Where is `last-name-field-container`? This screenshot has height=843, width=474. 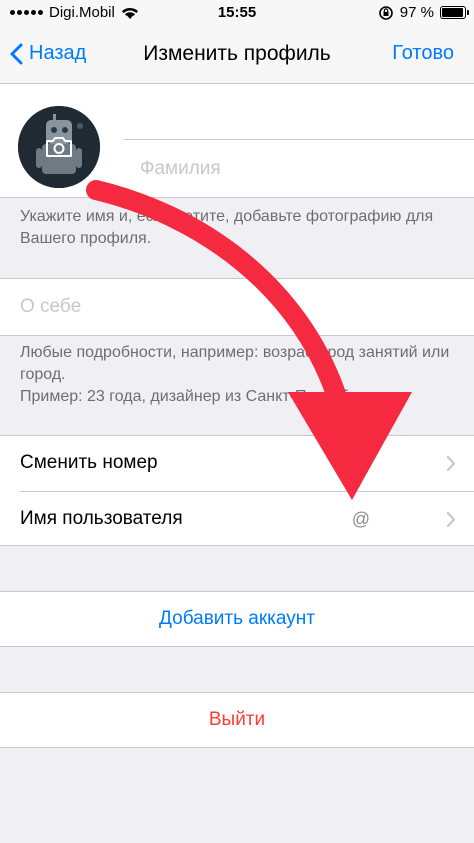 last-name-field-container is located at coordinates (299, 169).